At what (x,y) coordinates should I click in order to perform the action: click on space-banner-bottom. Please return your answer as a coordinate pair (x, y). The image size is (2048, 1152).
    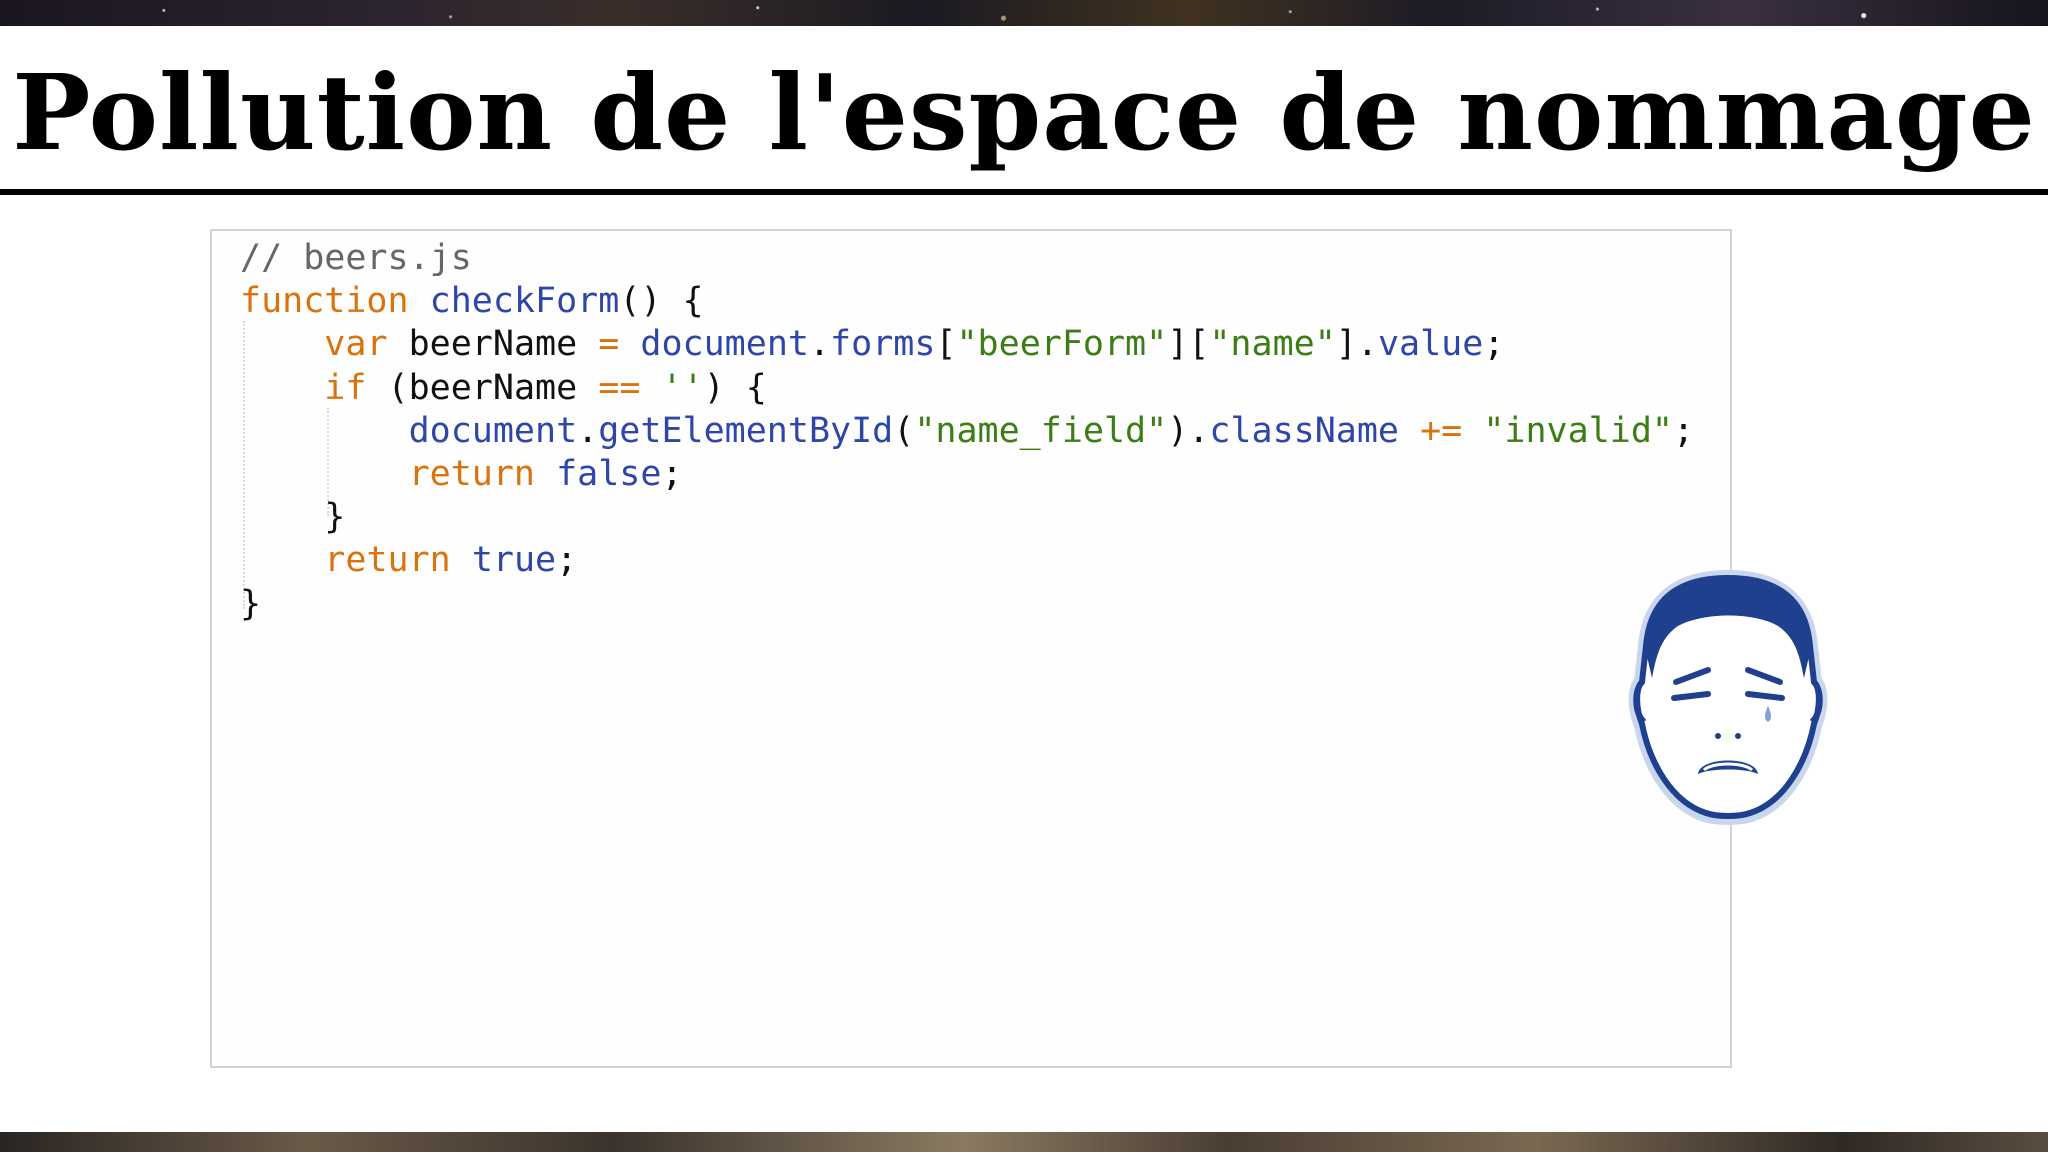
    Looking at the image, I should click on (1024, 1142).